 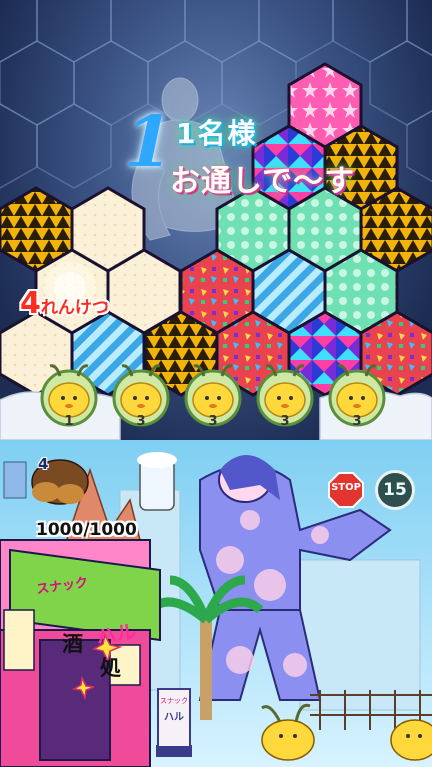 What do you see at coordinates (69, 399) in the screenshot?
I see `unit-slot-1: 1` at bounding box center [69, 399].